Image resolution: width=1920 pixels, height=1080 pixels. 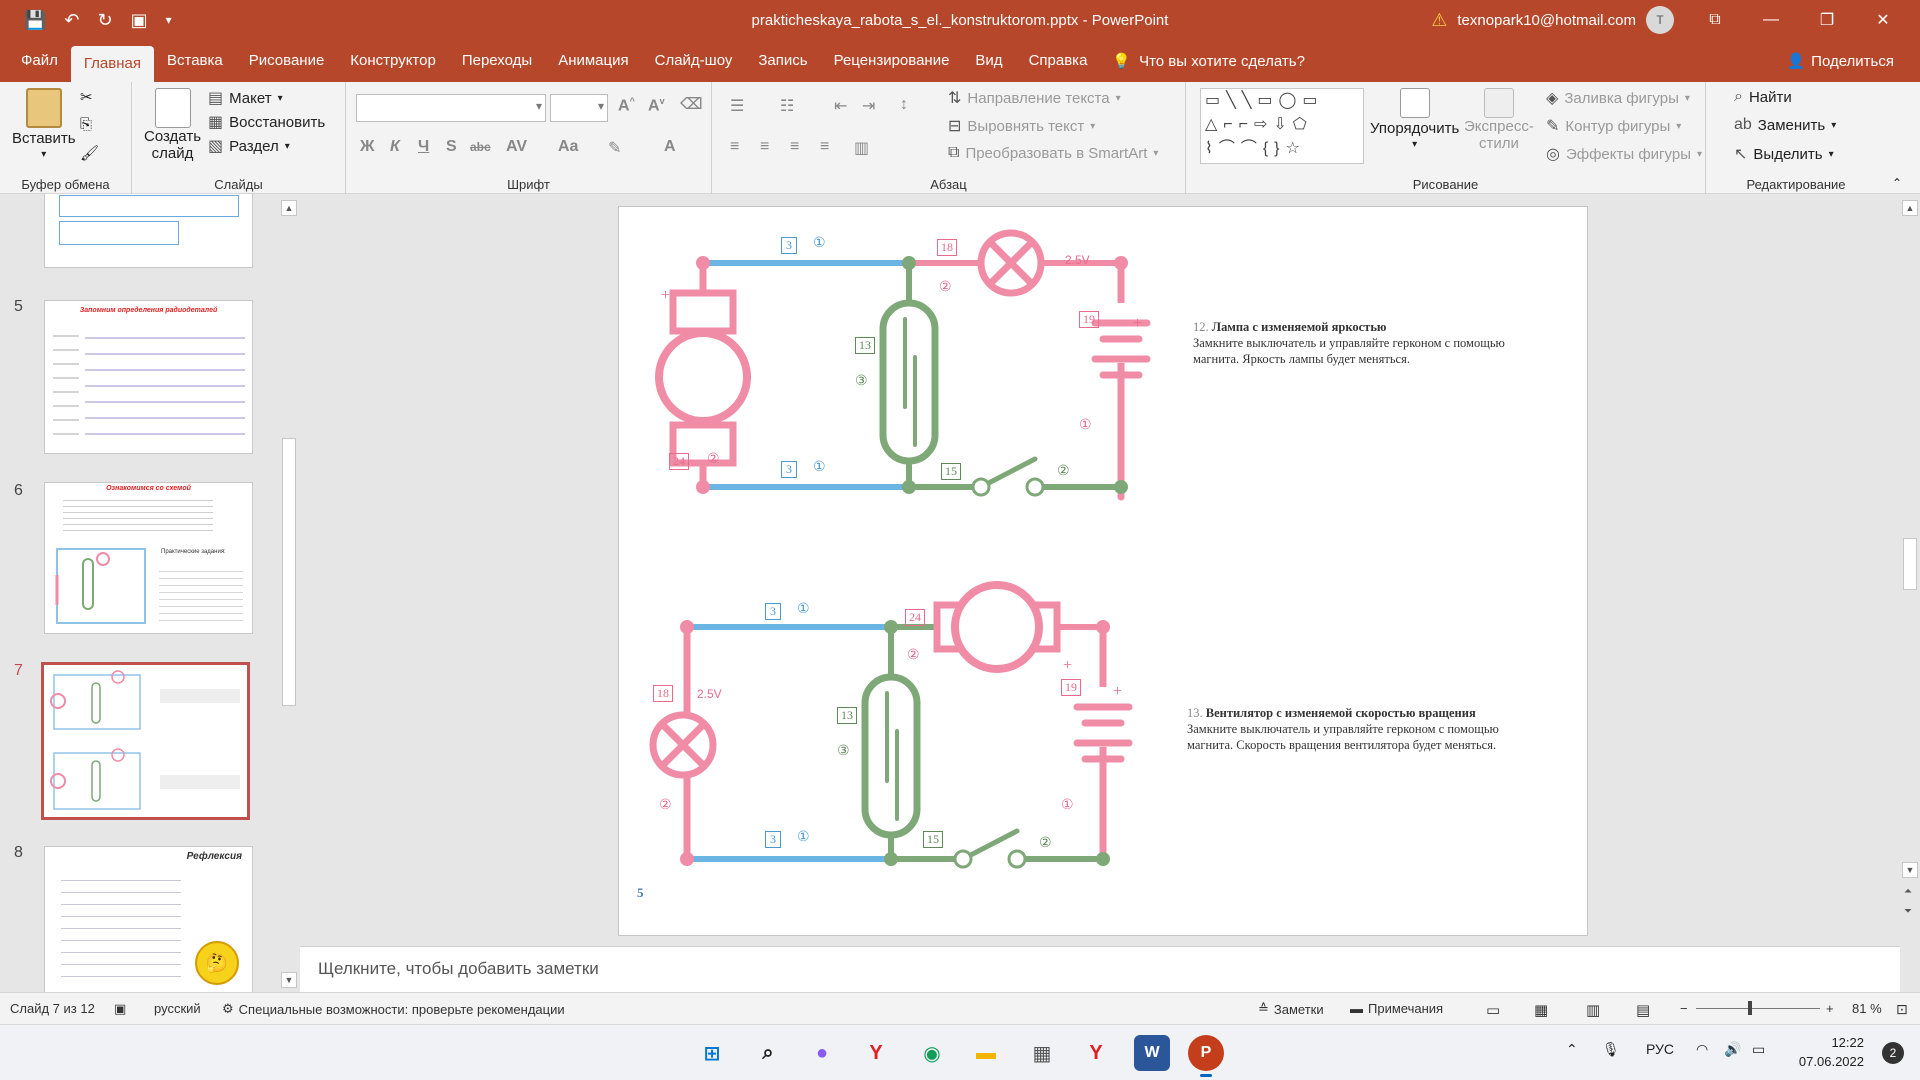 What do you see at coordinates (656, 105) in the screenshot?
I see `decrease-font-icon: Av` at bounding box center [656, 105].